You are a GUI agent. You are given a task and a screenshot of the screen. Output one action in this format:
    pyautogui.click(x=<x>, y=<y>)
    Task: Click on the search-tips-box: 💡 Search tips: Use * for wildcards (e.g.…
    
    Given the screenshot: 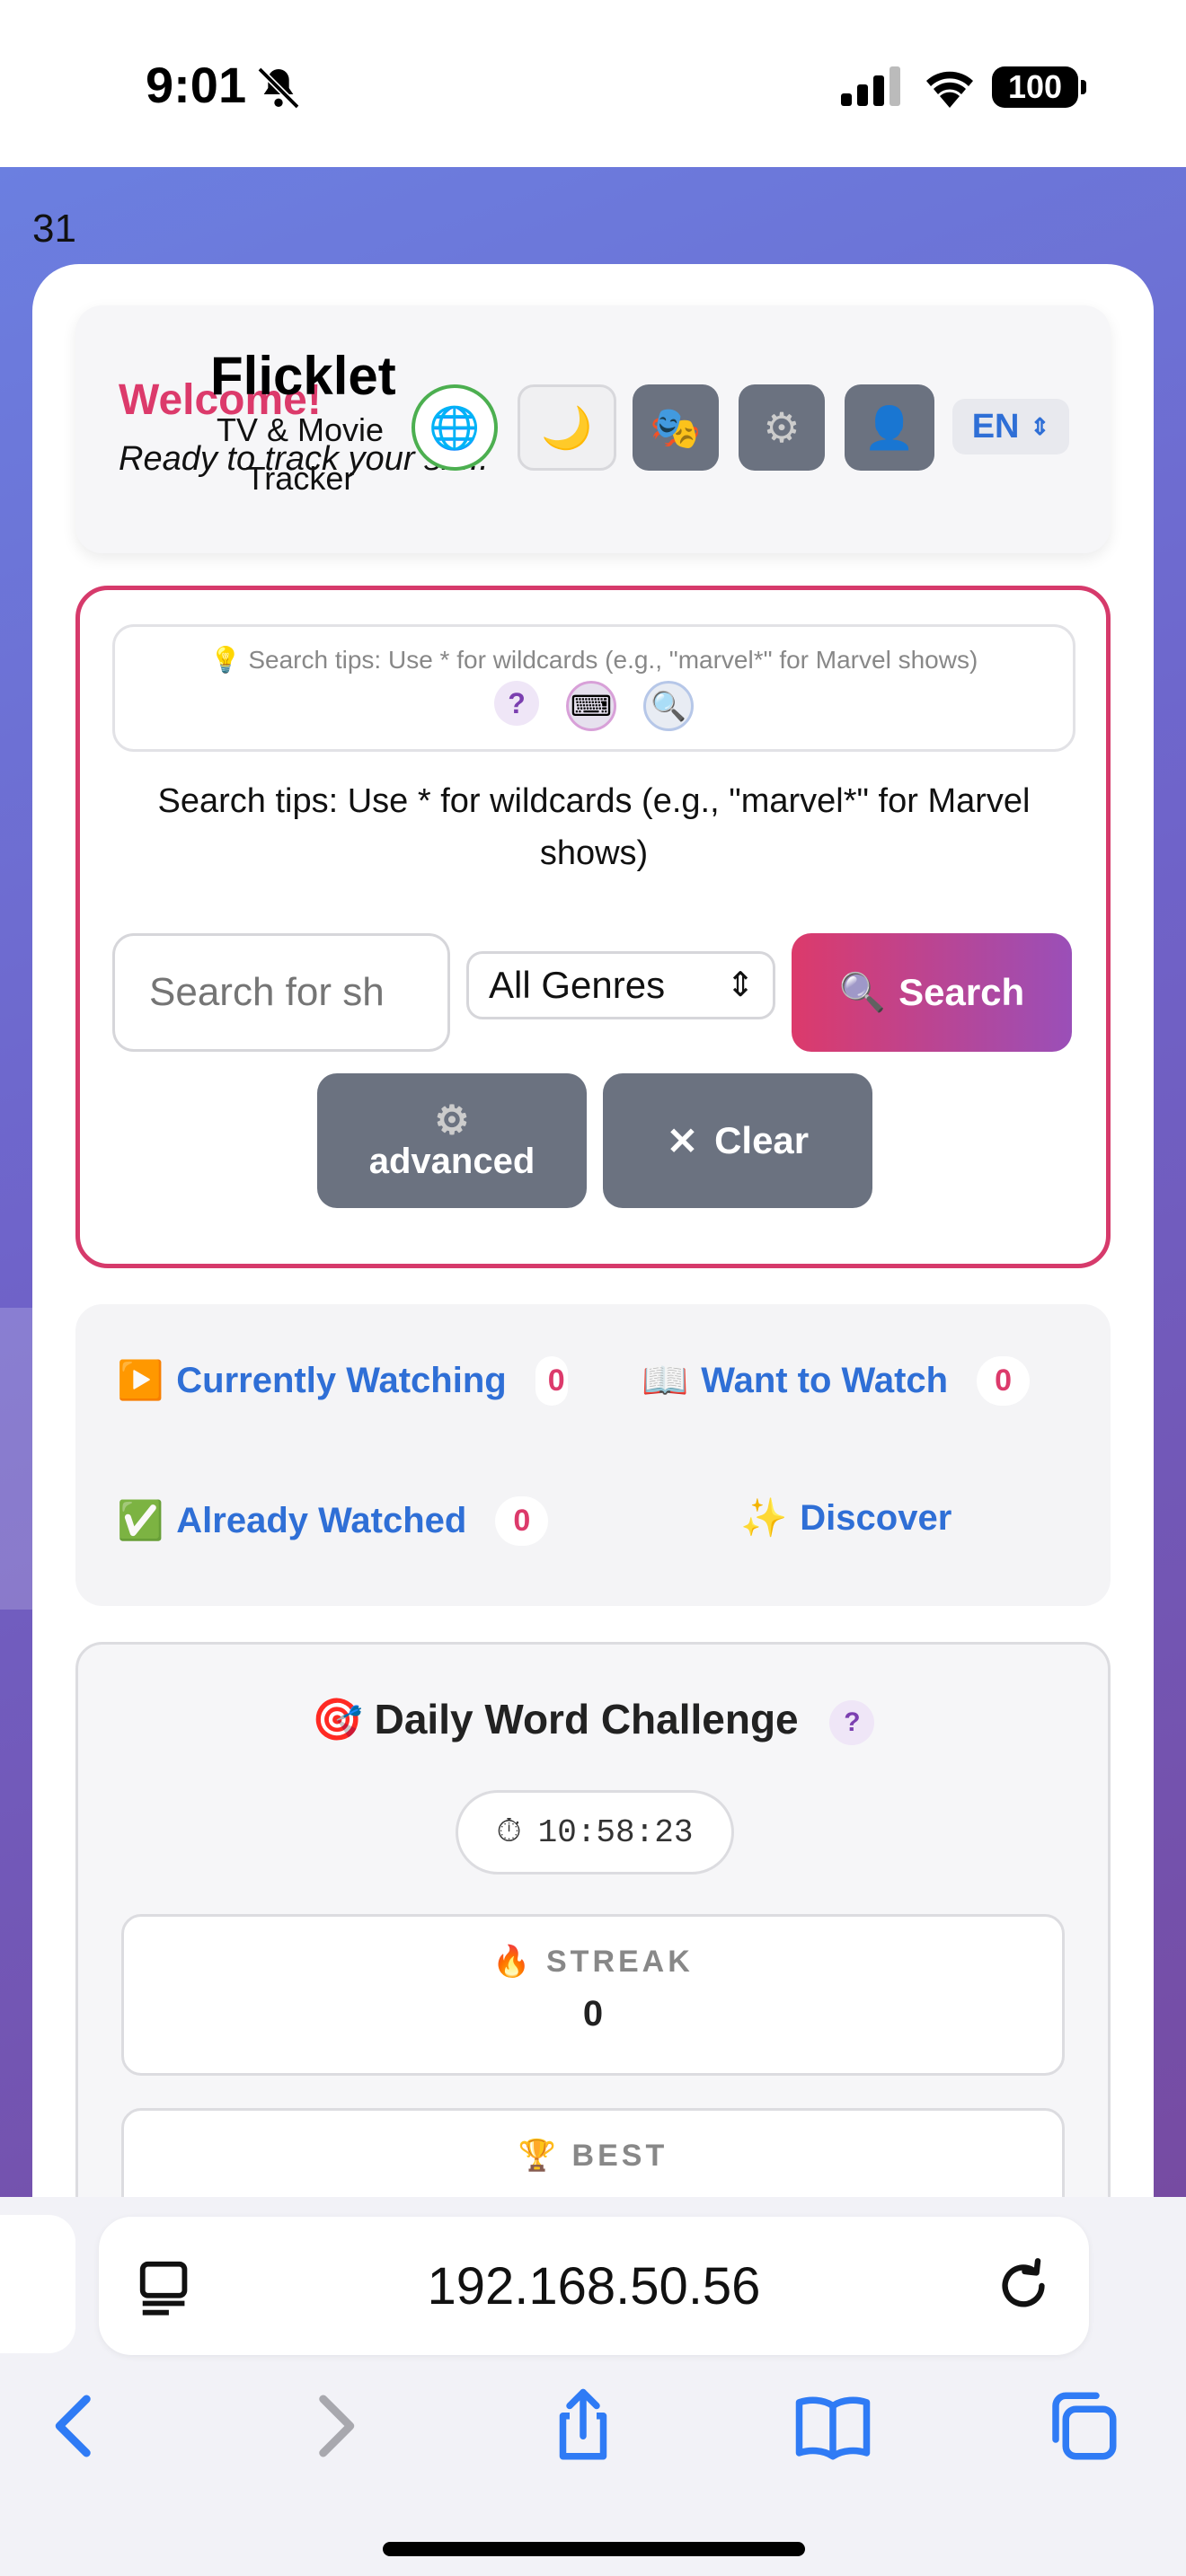 What is the action you would take?
    pyautogui.click(x=593, y=688)
    